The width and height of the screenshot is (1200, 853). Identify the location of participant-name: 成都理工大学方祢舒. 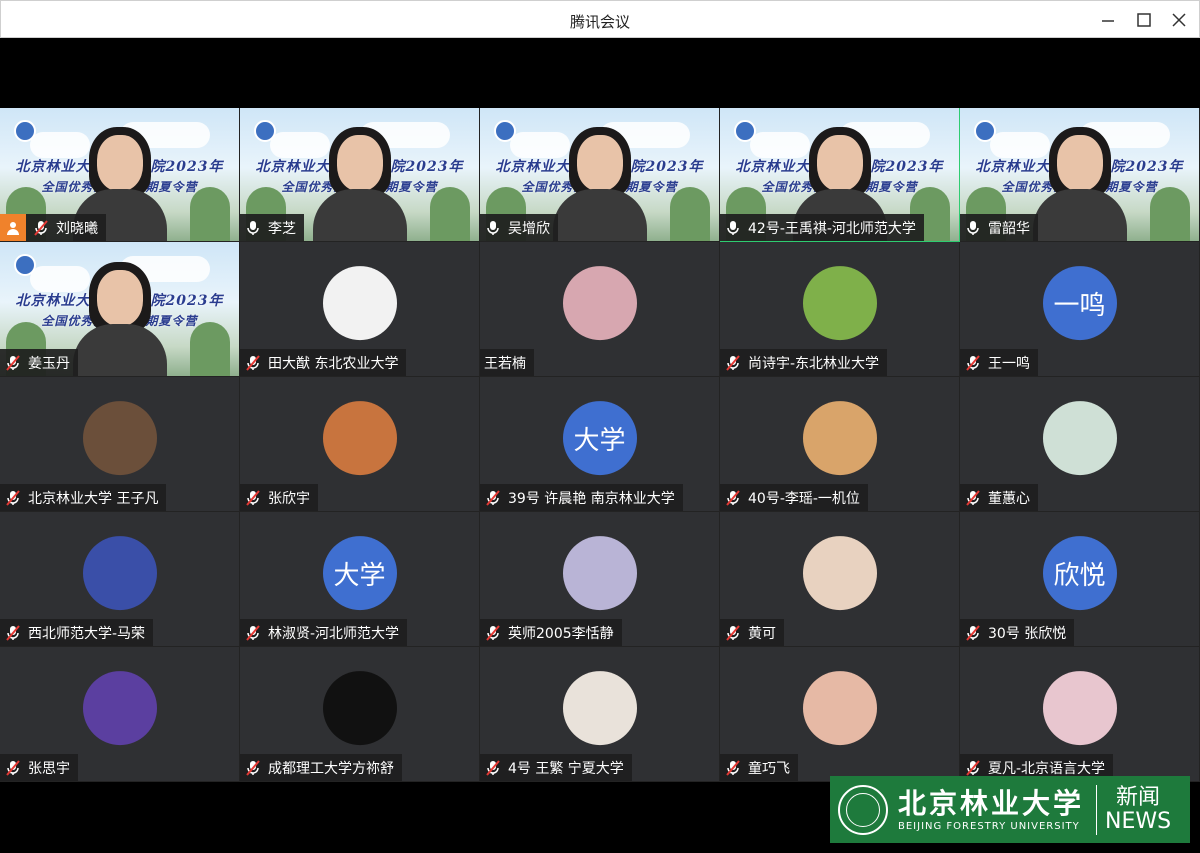
(331, 768).